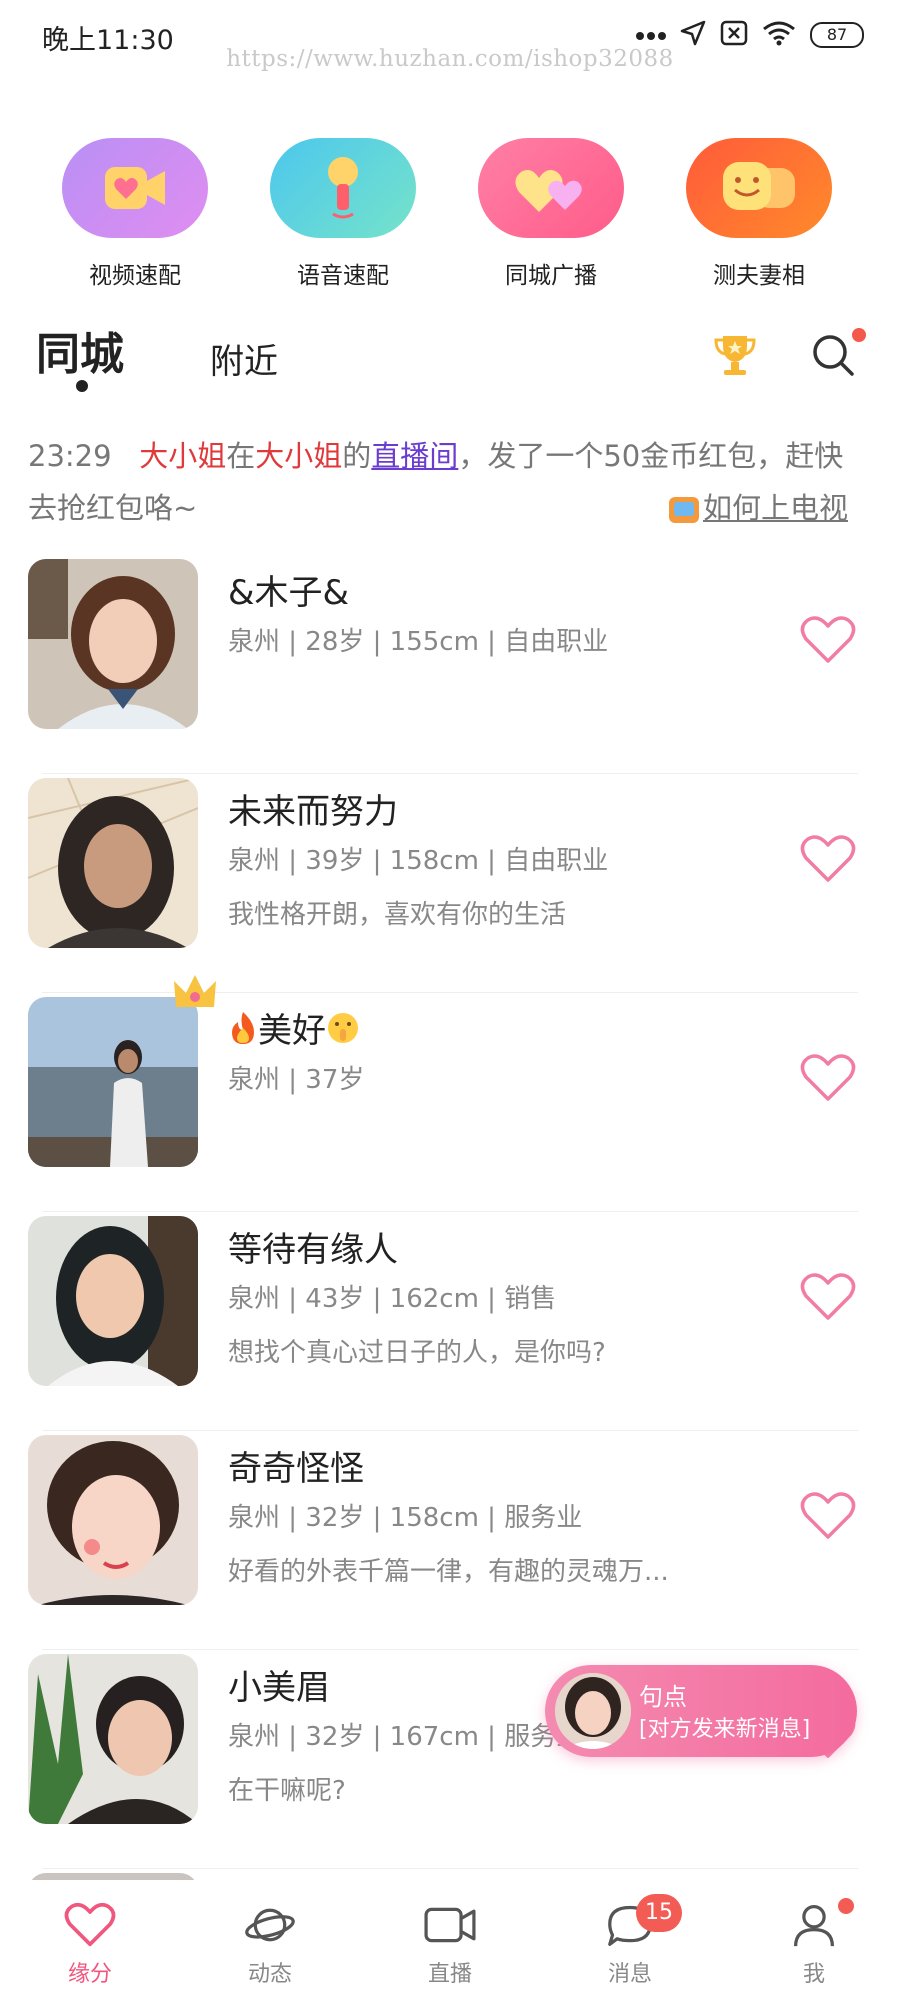  I want to click on quick-entry-label: 视频速配, so click(135, 276).